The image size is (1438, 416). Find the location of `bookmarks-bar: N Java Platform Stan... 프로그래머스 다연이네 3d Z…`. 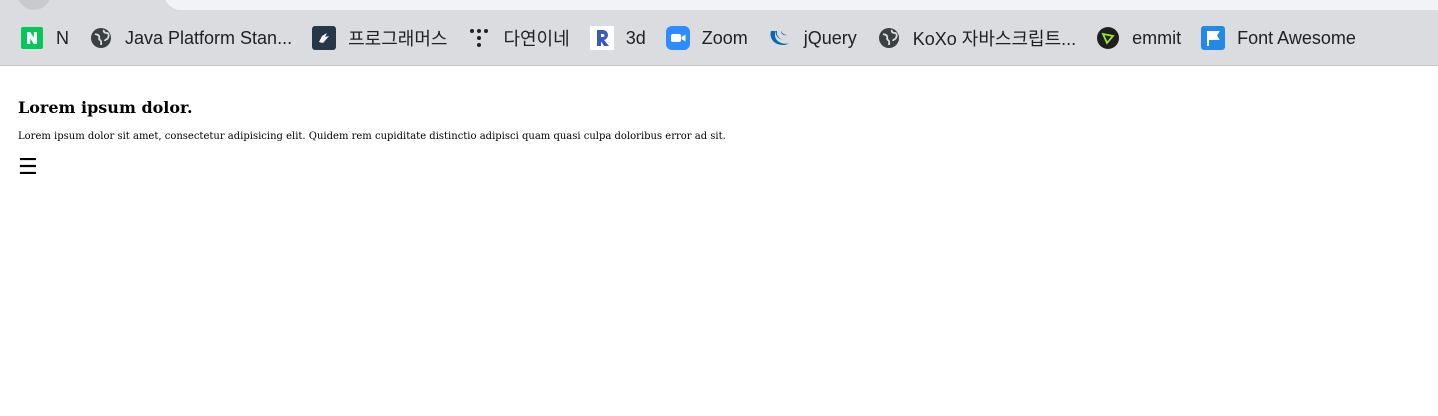

bookmarks-bar: N Java Platform Stan... 프로그래머스 다연이네 3d Z… is located at coordinates (719, 38).